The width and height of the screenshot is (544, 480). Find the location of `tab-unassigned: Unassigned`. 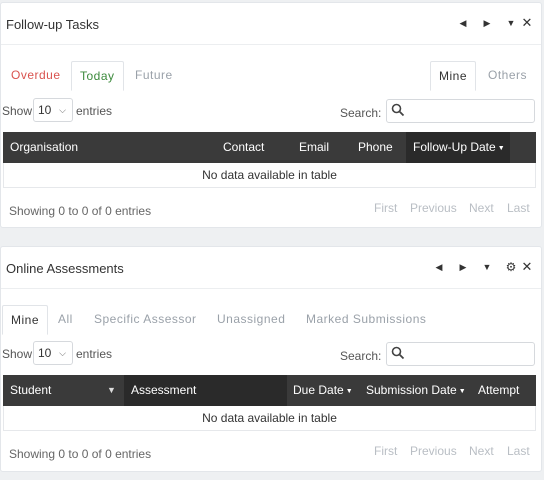

tab-unassigned: Unassigned is located at coordinates (251, 320).